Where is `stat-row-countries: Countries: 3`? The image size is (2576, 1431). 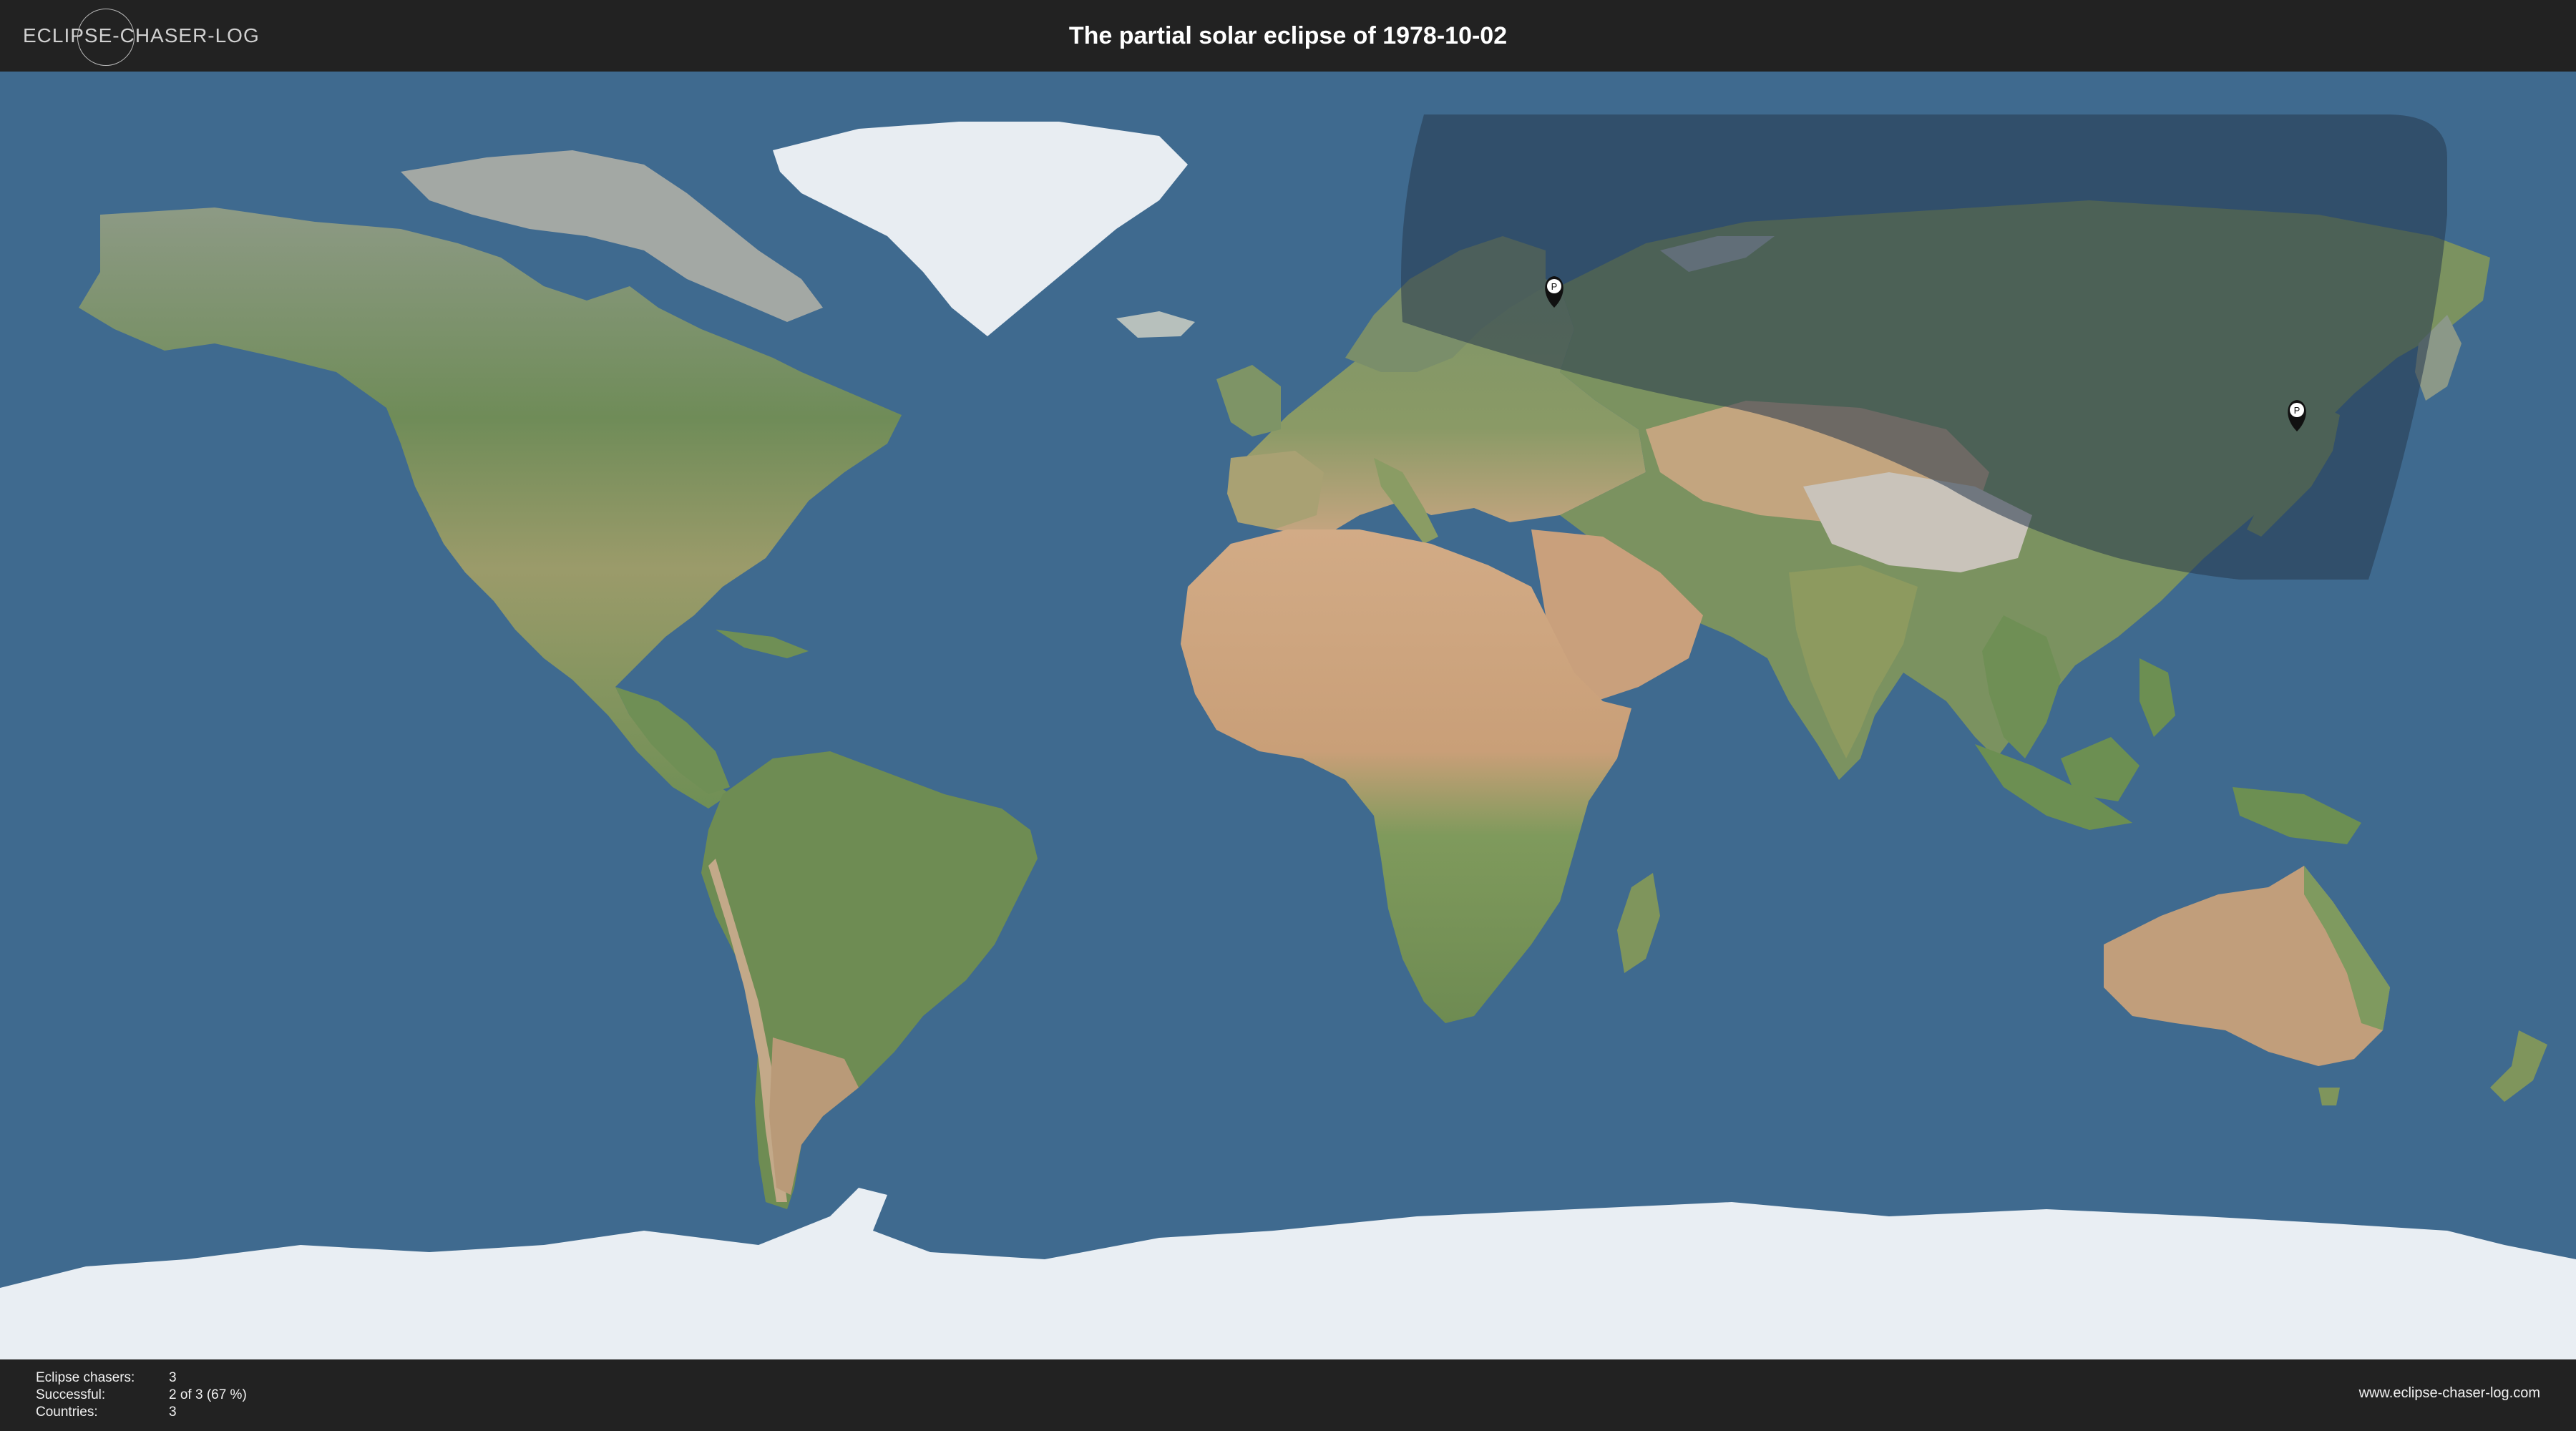
stat-row-countries: Countries: 3 is located at coordinates (141, 1412).